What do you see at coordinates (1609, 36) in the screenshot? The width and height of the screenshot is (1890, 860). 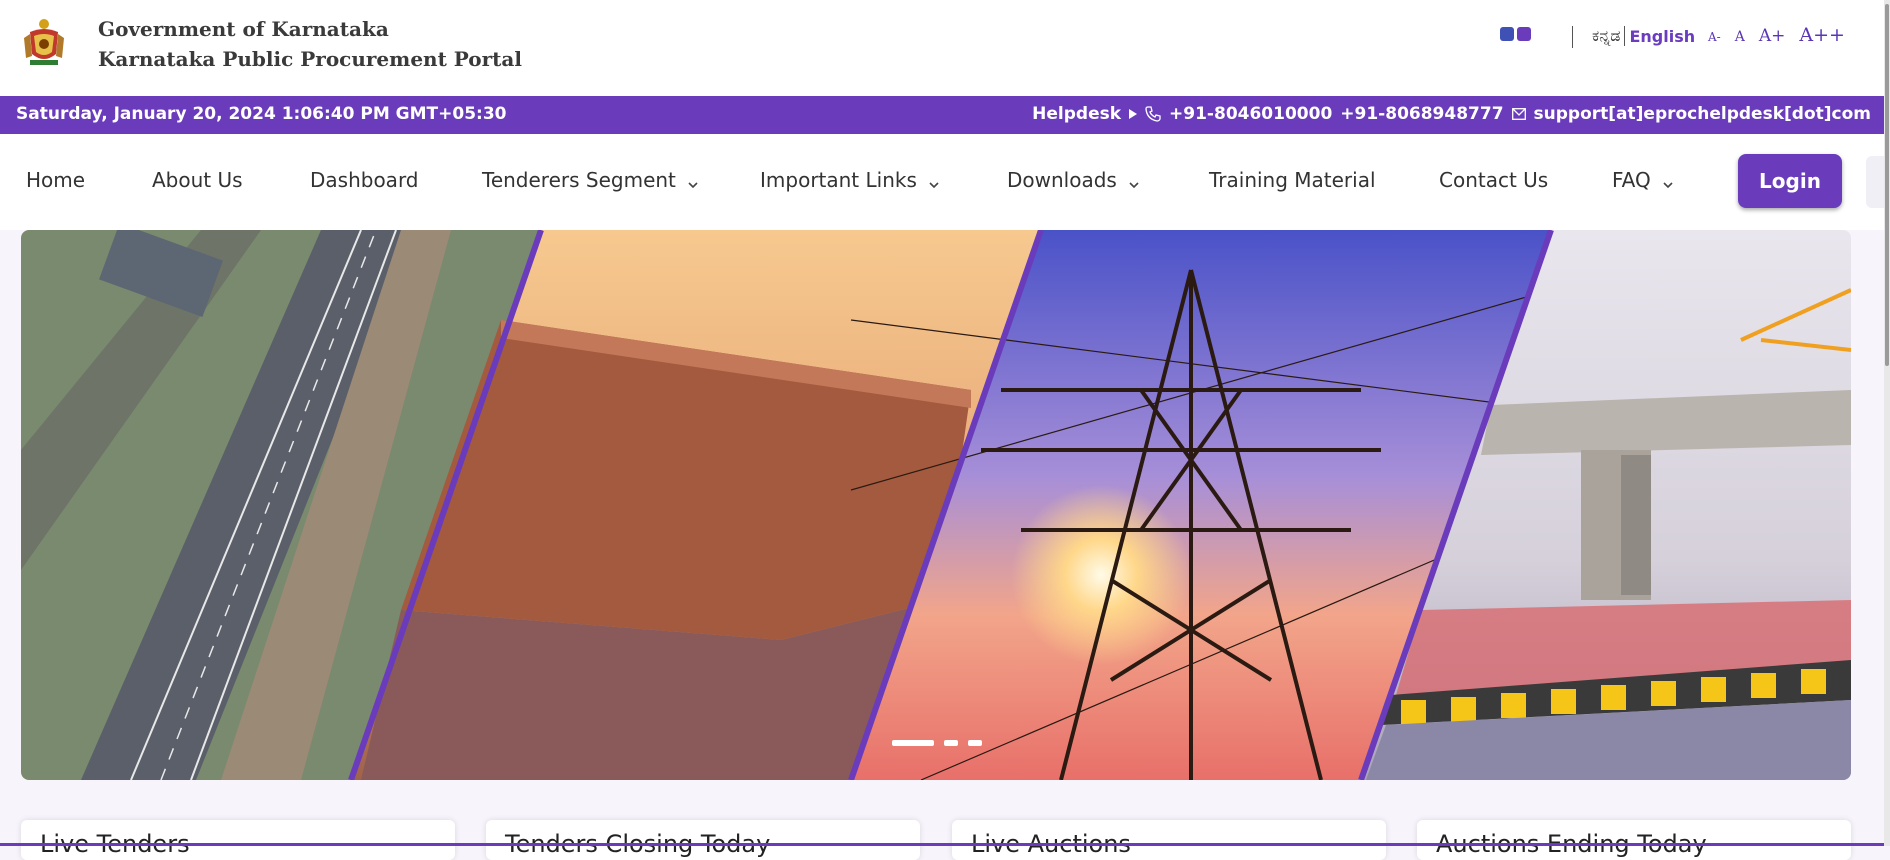 I see `language-kannada-link: ಕನ್ನಡ` at bounding box center [1609, 36].